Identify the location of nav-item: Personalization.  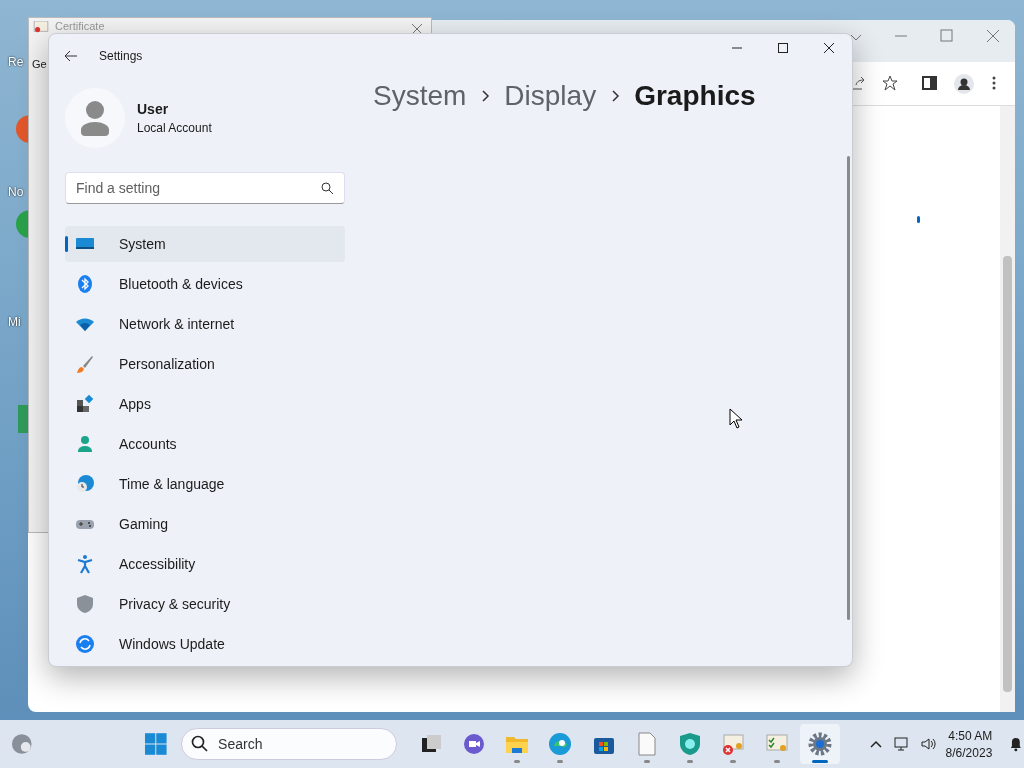
(205, 364).